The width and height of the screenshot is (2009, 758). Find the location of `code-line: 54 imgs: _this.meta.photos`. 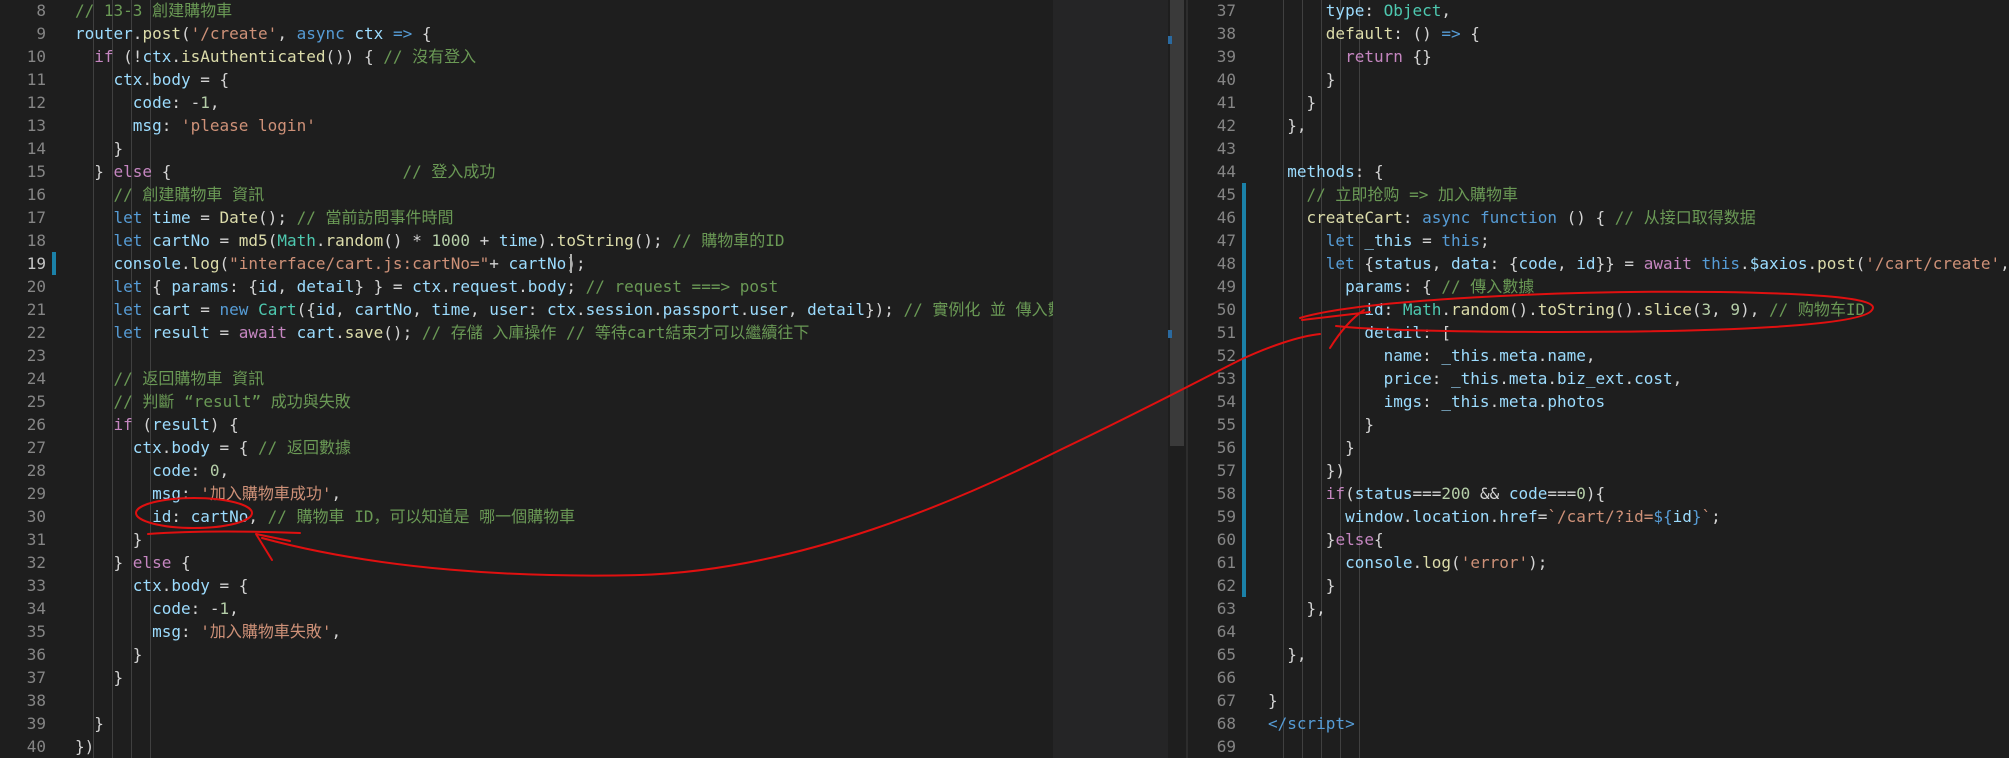

code-line: 54 imgs: _this.meta.photos is located at coordinates (1598, 401).